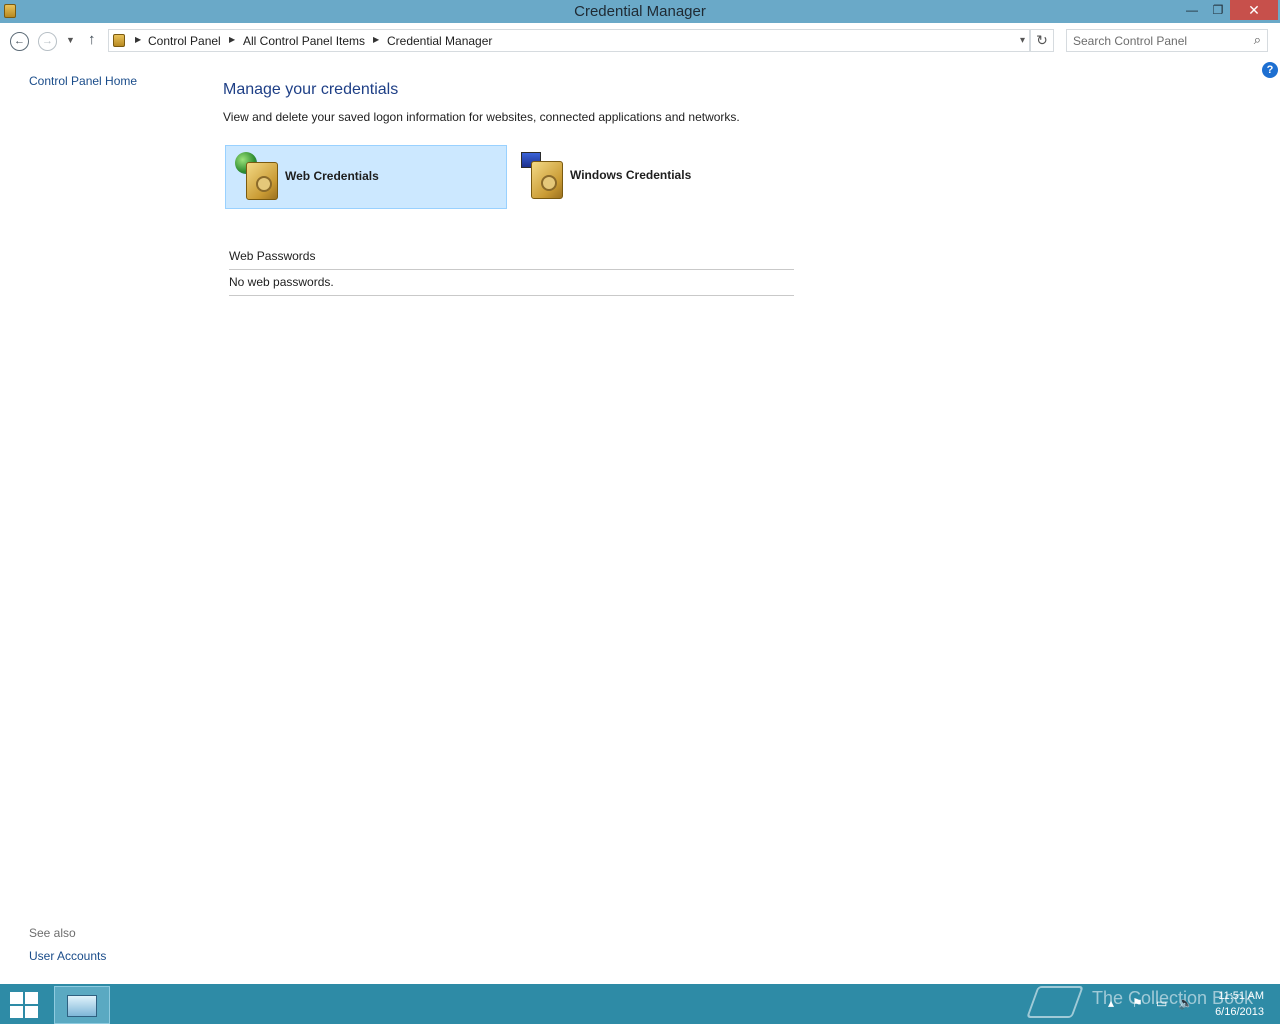  What do you see at coordinates (304, 41) in the screenshot?
I see `breadcrumb-all-control-panel-items: All Control Panel Items` at bounding box center [304, 41].